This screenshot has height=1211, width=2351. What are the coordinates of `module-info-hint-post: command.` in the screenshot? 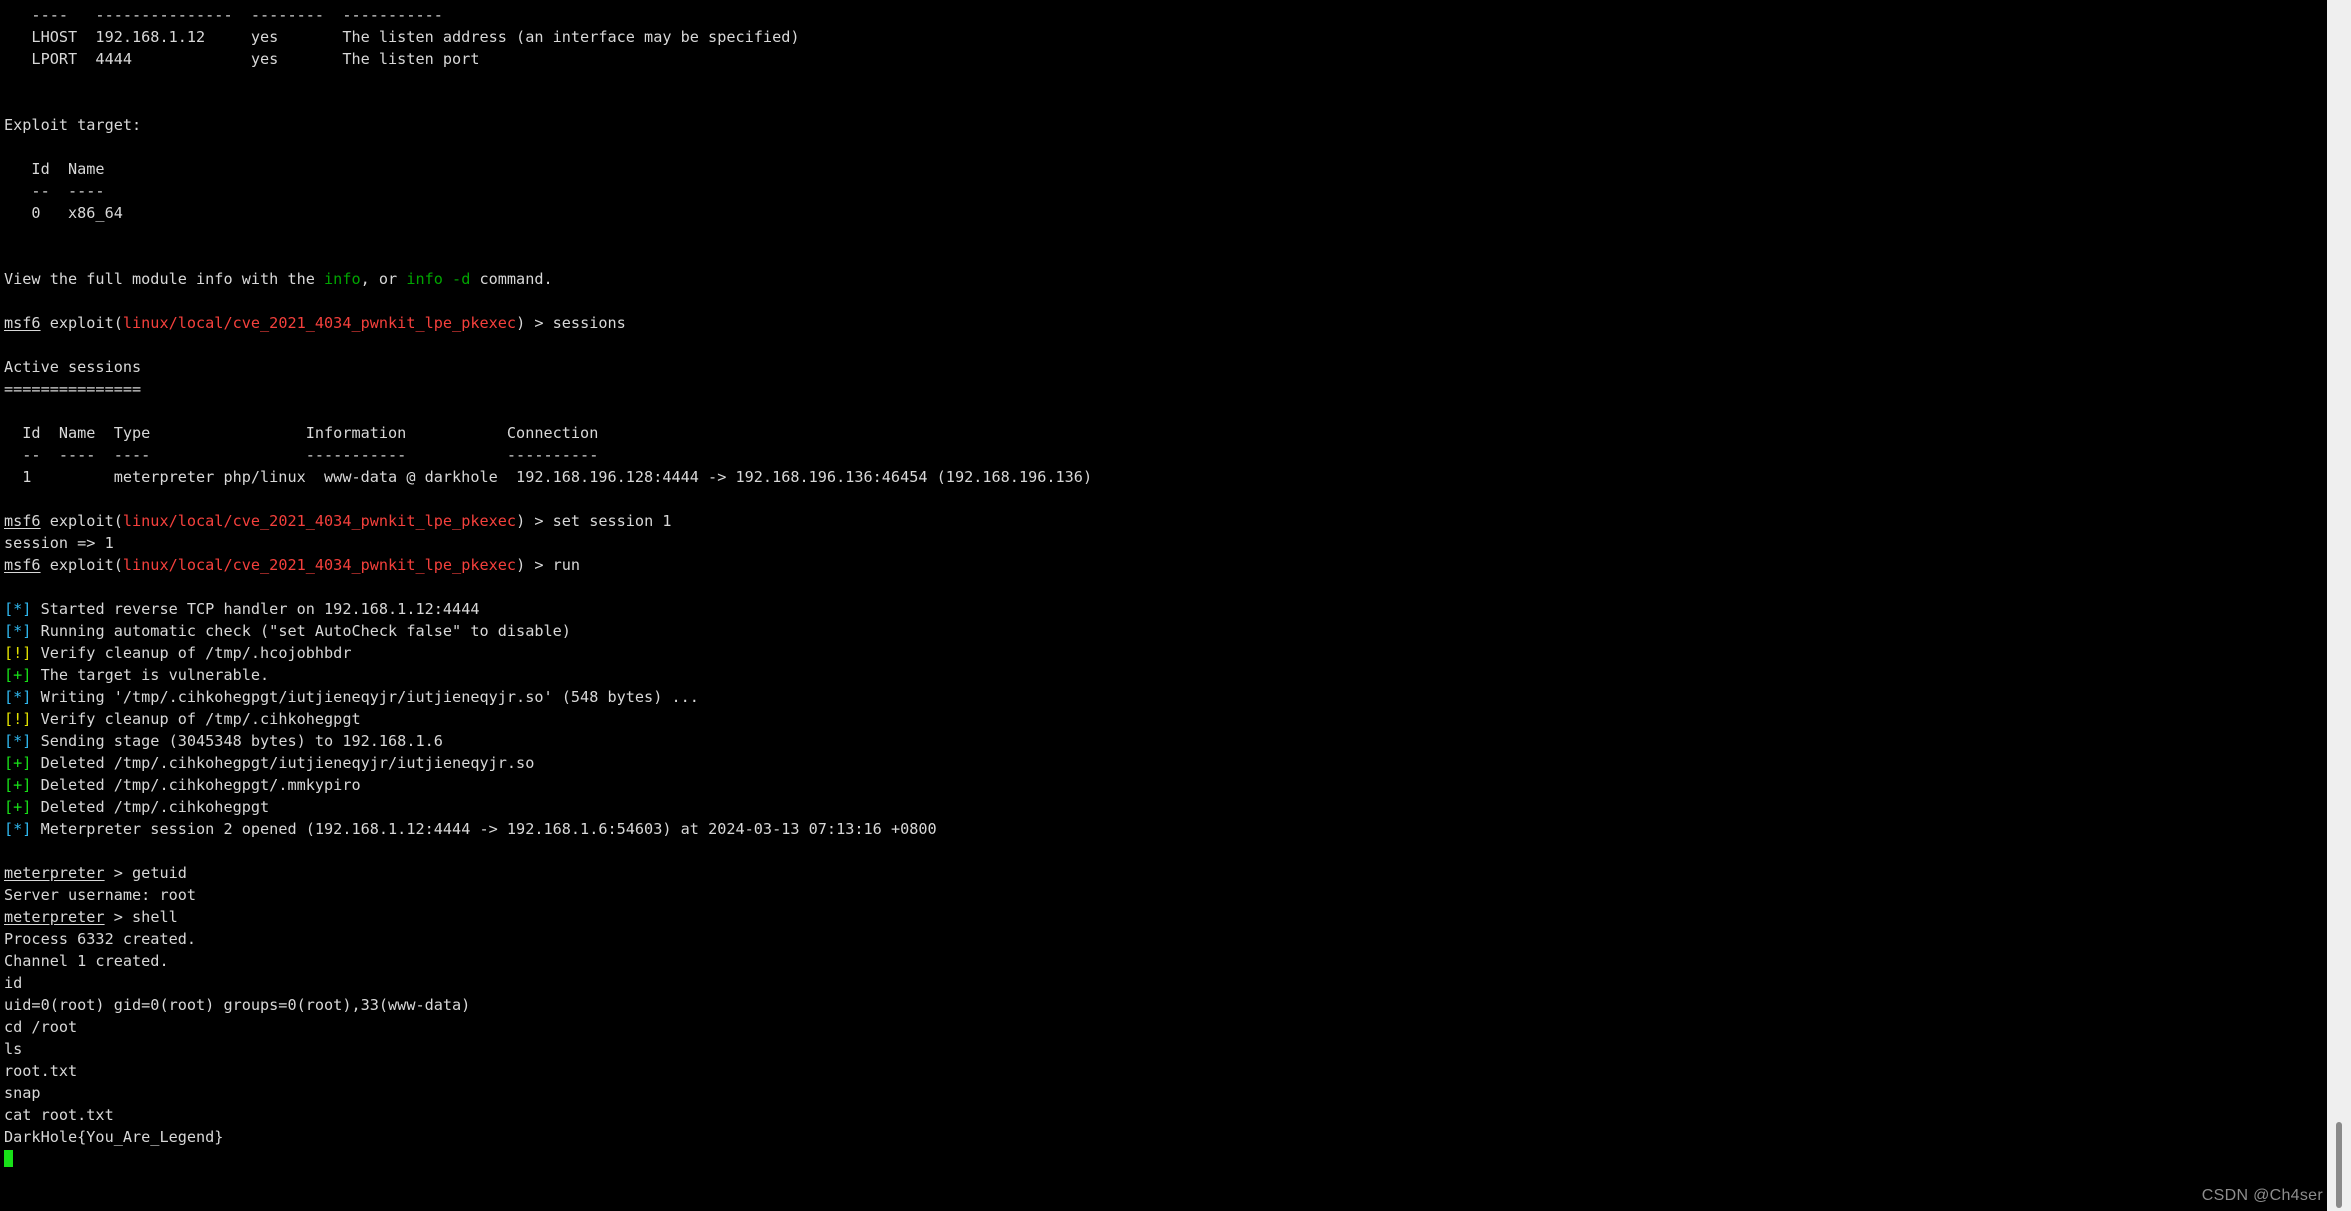 It's located at (511, 279).